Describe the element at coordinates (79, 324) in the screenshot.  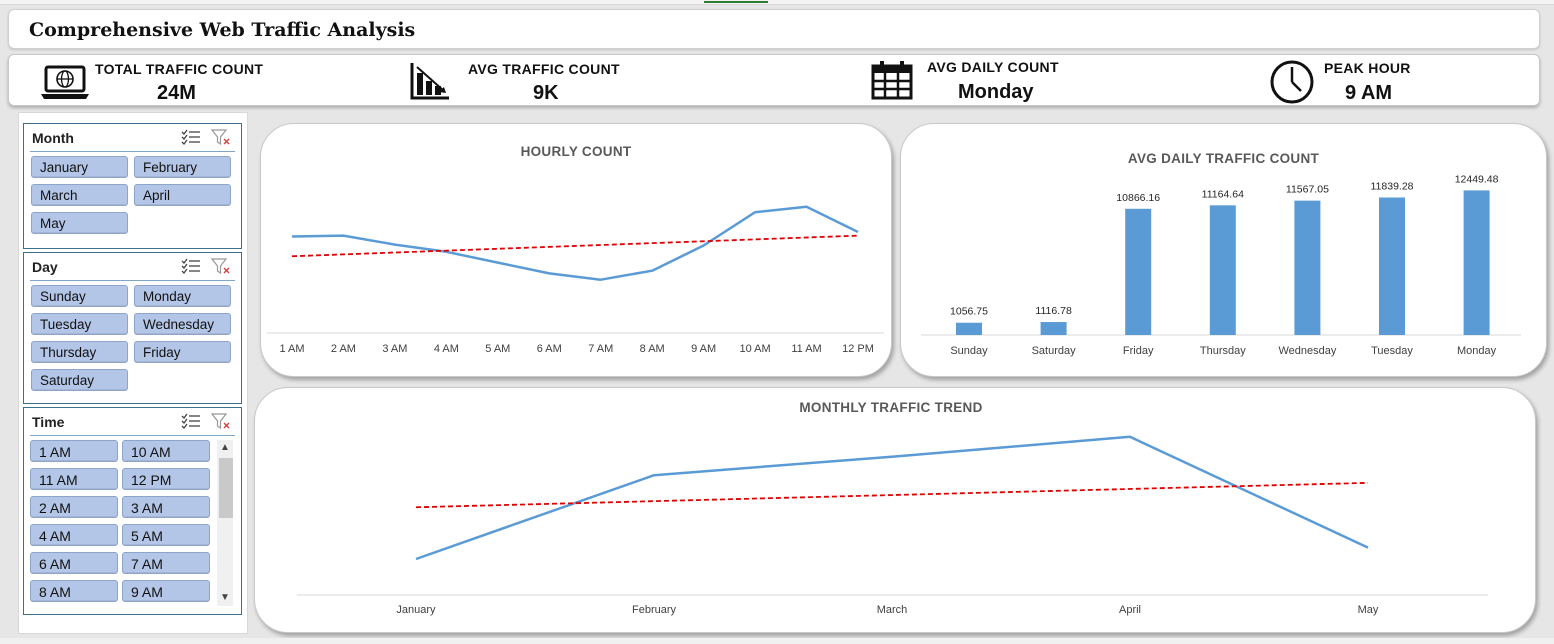
I see `slicer-item-tuesday: Tuesday` at that location.